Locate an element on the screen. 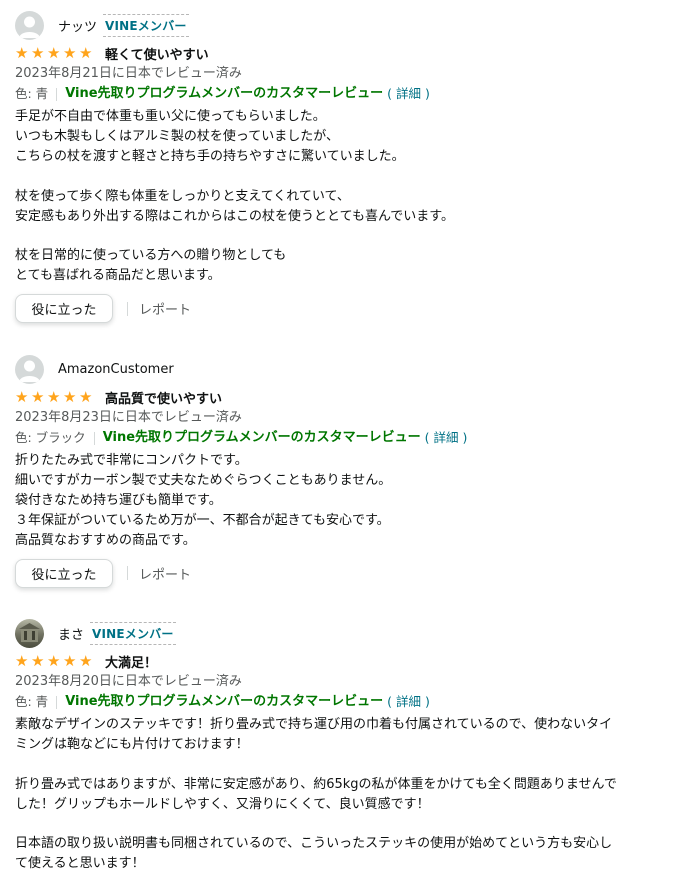 The height and width of the screenshot is (883, 684). review-text-line: 折りたたみ式で非常にコンパクトです。 is located at coordinates (131, 460).